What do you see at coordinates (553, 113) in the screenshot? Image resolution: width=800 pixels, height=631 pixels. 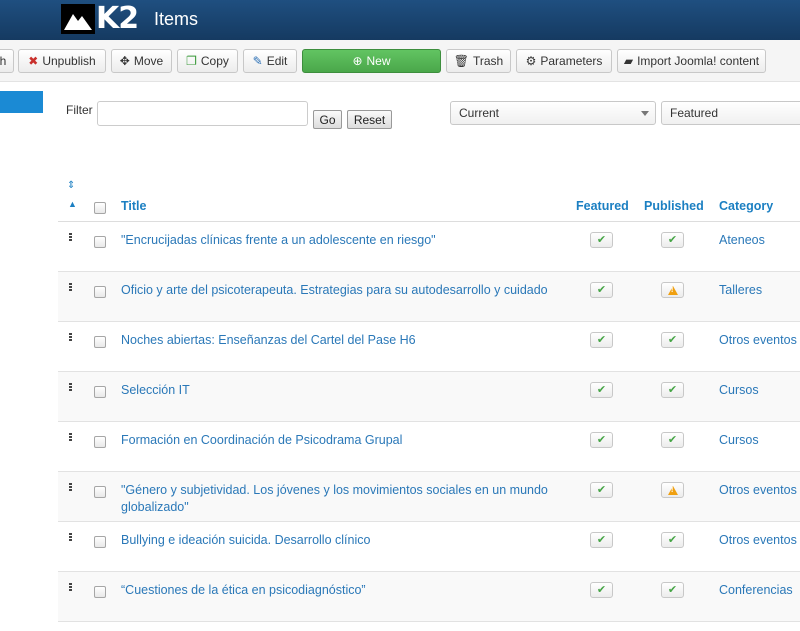 I see `status-select: Current` at bounding box center [553, 113].